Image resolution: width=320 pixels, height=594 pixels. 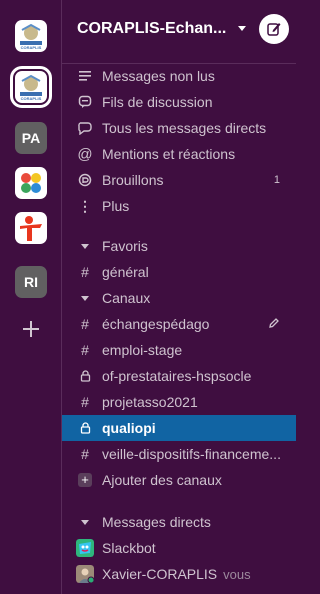 I want to click on section-title: Canaux, so click(x=126, y=298).